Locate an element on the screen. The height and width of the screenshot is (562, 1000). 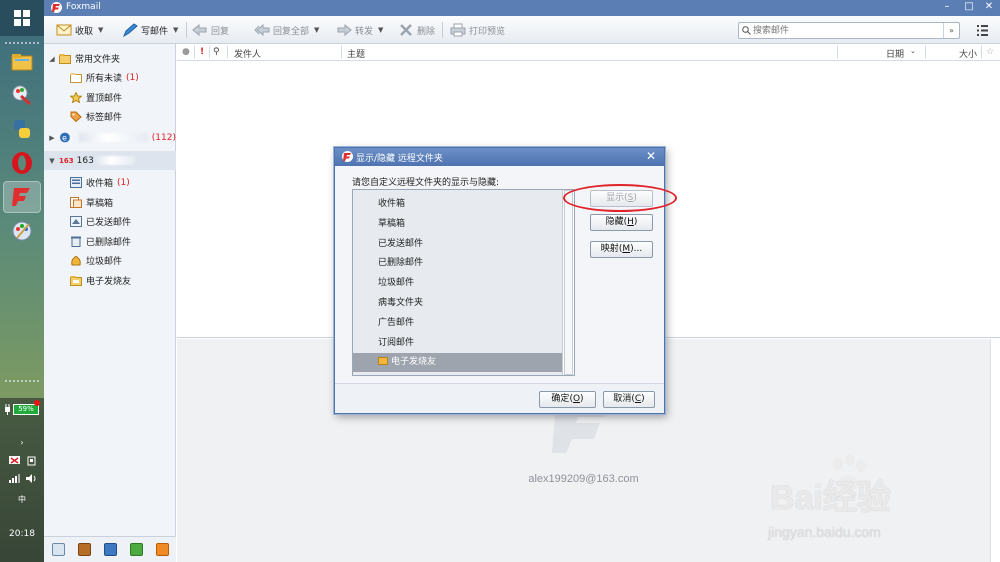
cancel-button: 取消(C) is located at coordinates (629, 399).